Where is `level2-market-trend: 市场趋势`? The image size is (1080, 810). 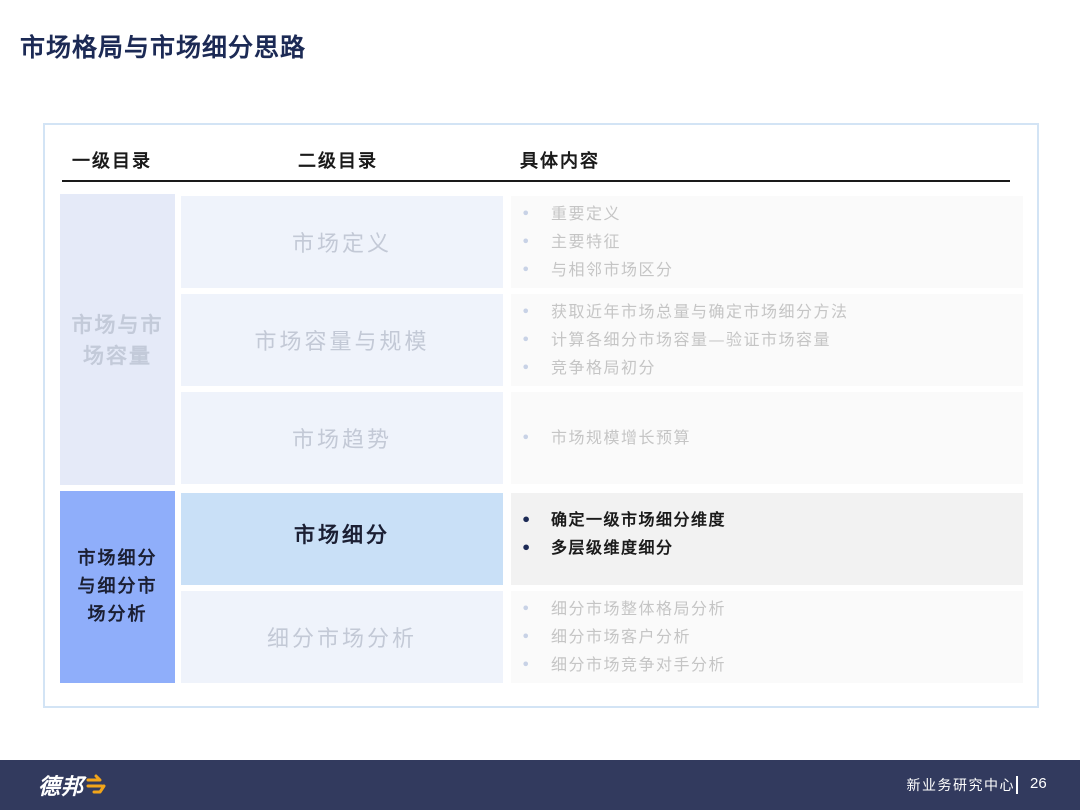
level2-market-trend: 市场趋势 is located at coordinates (342, 438).